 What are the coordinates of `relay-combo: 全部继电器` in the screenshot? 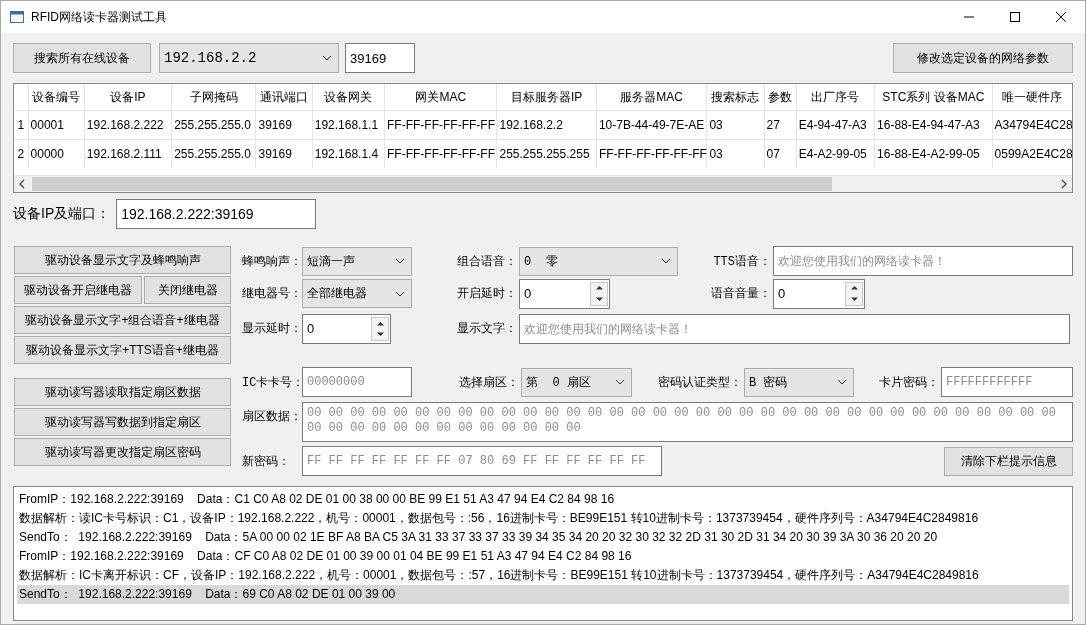 It's located at (357, 294).